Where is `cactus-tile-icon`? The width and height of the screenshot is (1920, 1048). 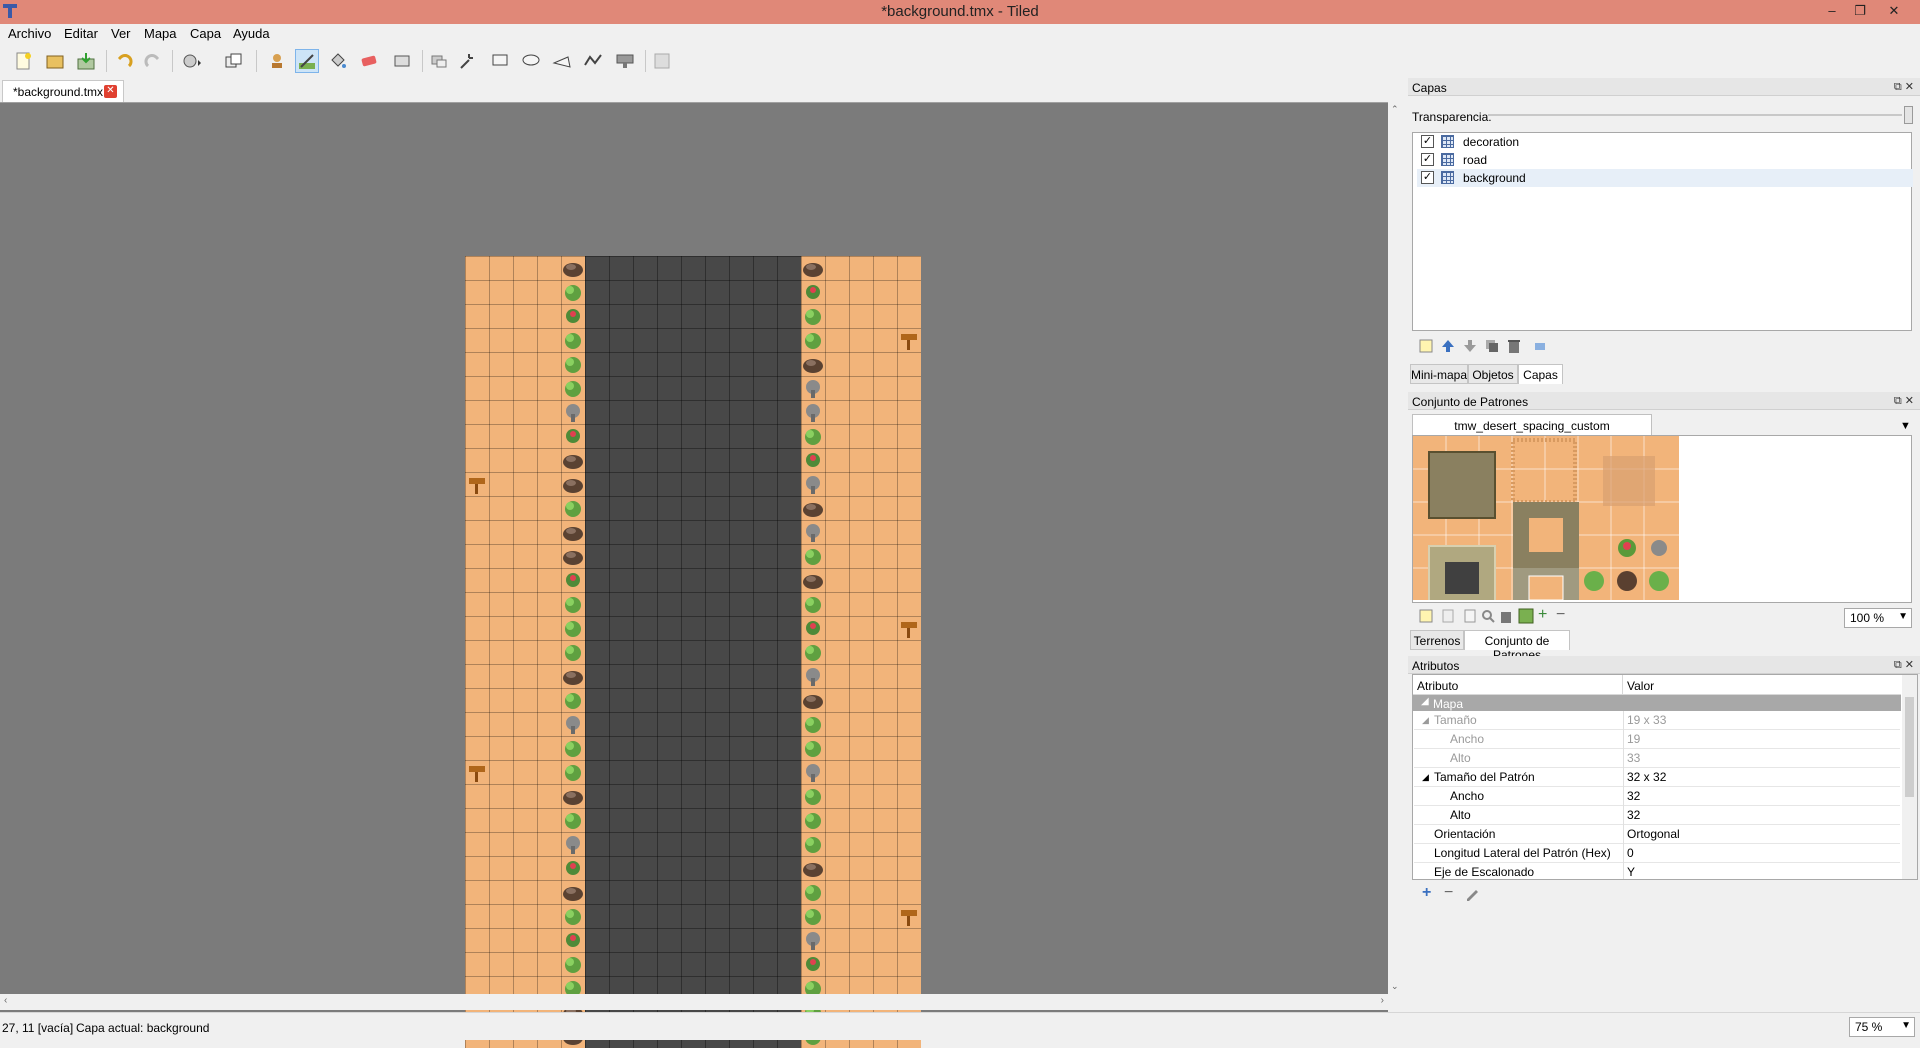
cactus-tile-icon is located at coordinates (573, 580).